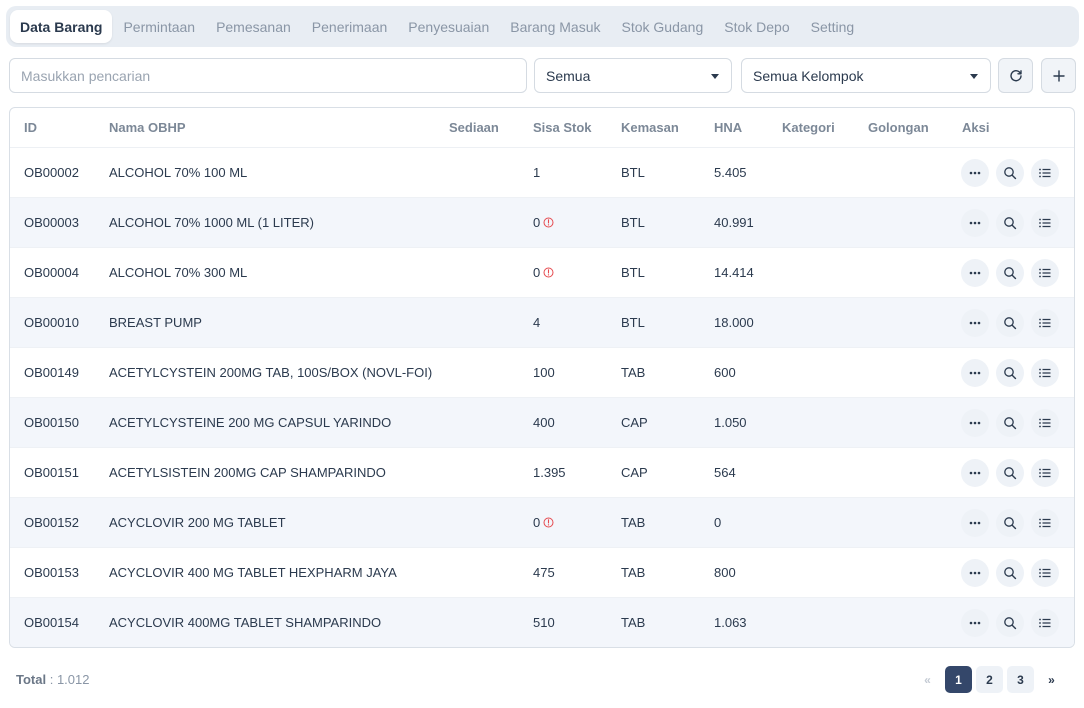 Image resolution: width=1084 pixels, height=708 pixels. Describe the element at coordinates (1015, 75) in the screenshot. I see `refresh-button` at that location.